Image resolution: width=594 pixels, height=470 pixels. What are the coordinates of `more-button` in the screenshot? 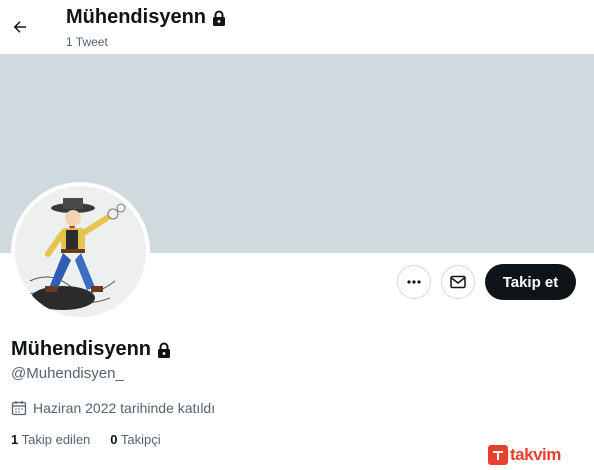 It's located at (414, 282).